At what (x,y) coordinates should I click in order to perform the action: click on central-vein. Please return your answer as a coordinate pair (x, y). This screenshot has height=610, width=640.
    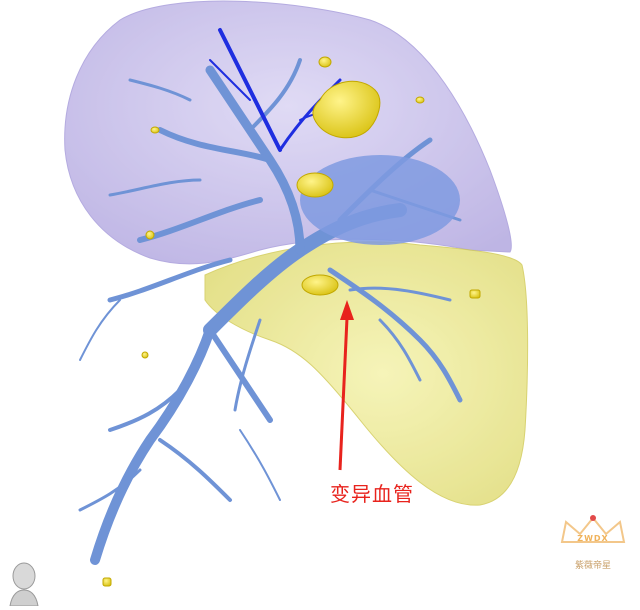
    Looking at the image, I should click on (380, 200).